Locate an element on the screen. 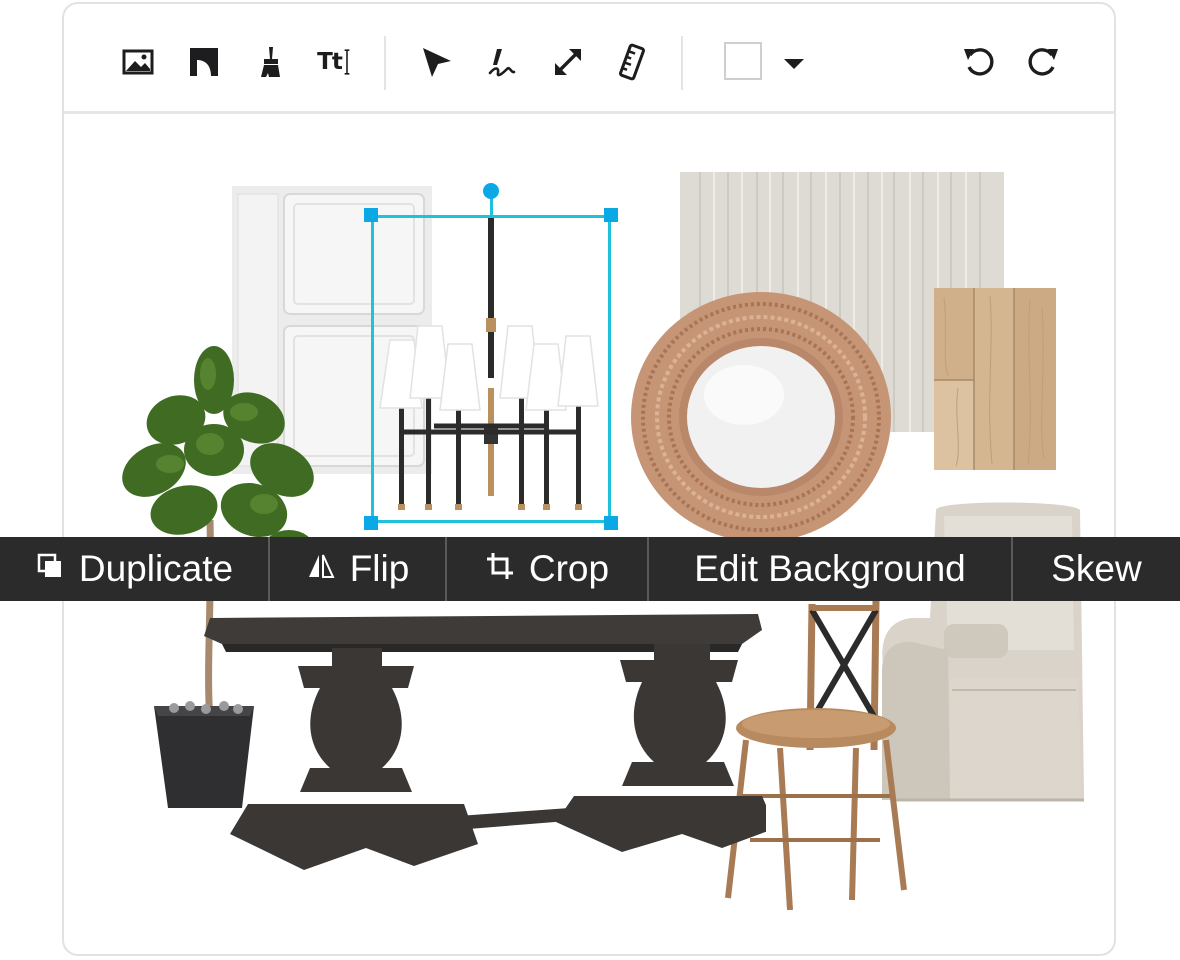 This screenshot has height=960, width=1180. skew-label: Skew is located at coordinates (1096, 568).